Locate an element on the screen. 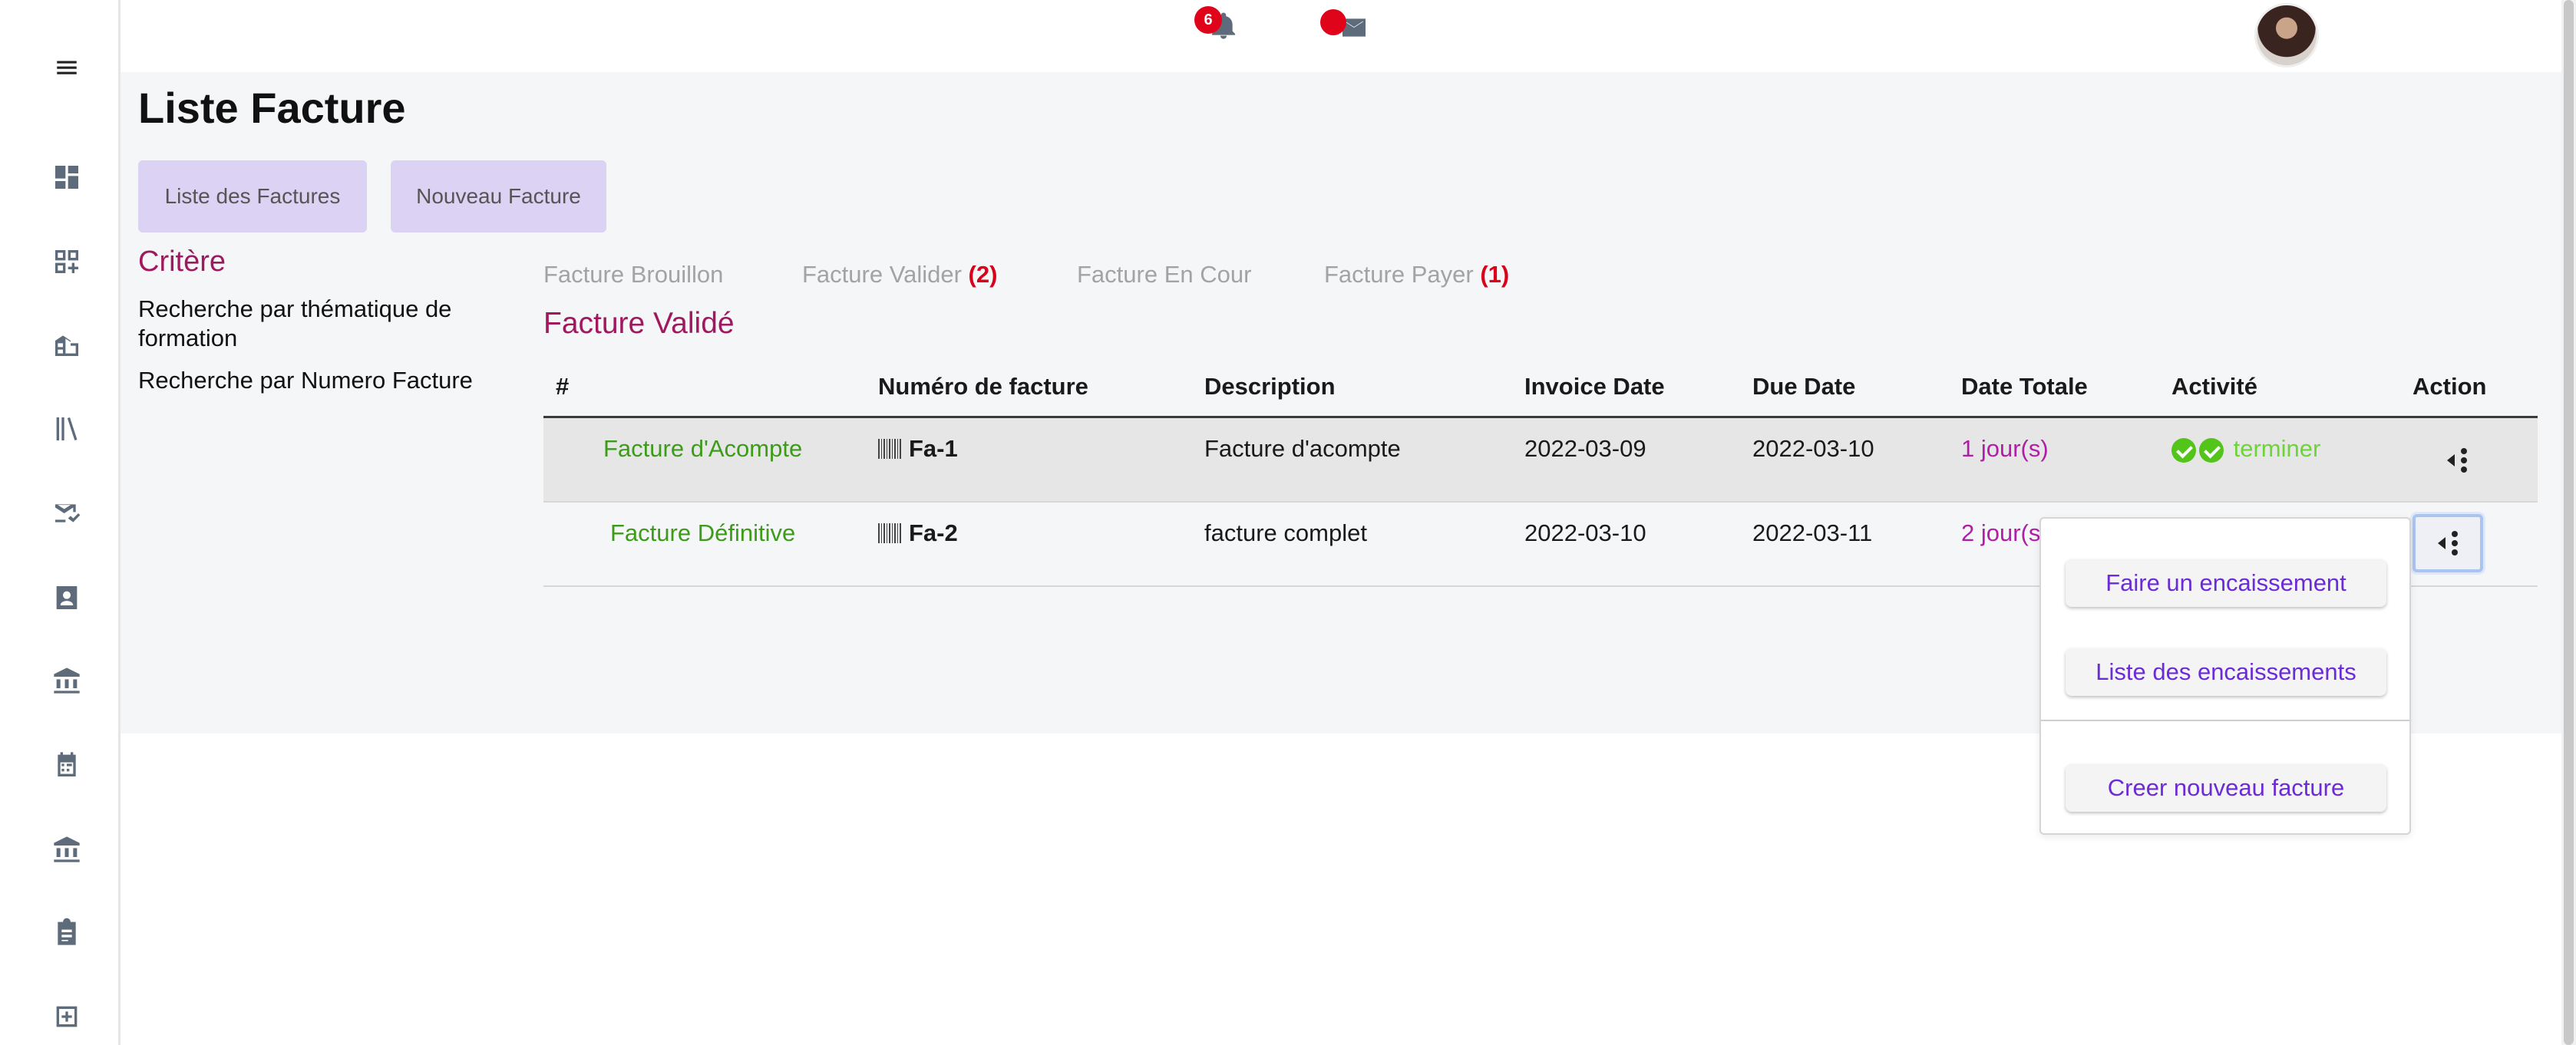 Image resolution: width=2576 pixels, height=1045 pixels. assignment-icon is located at coordinates (67, 932).